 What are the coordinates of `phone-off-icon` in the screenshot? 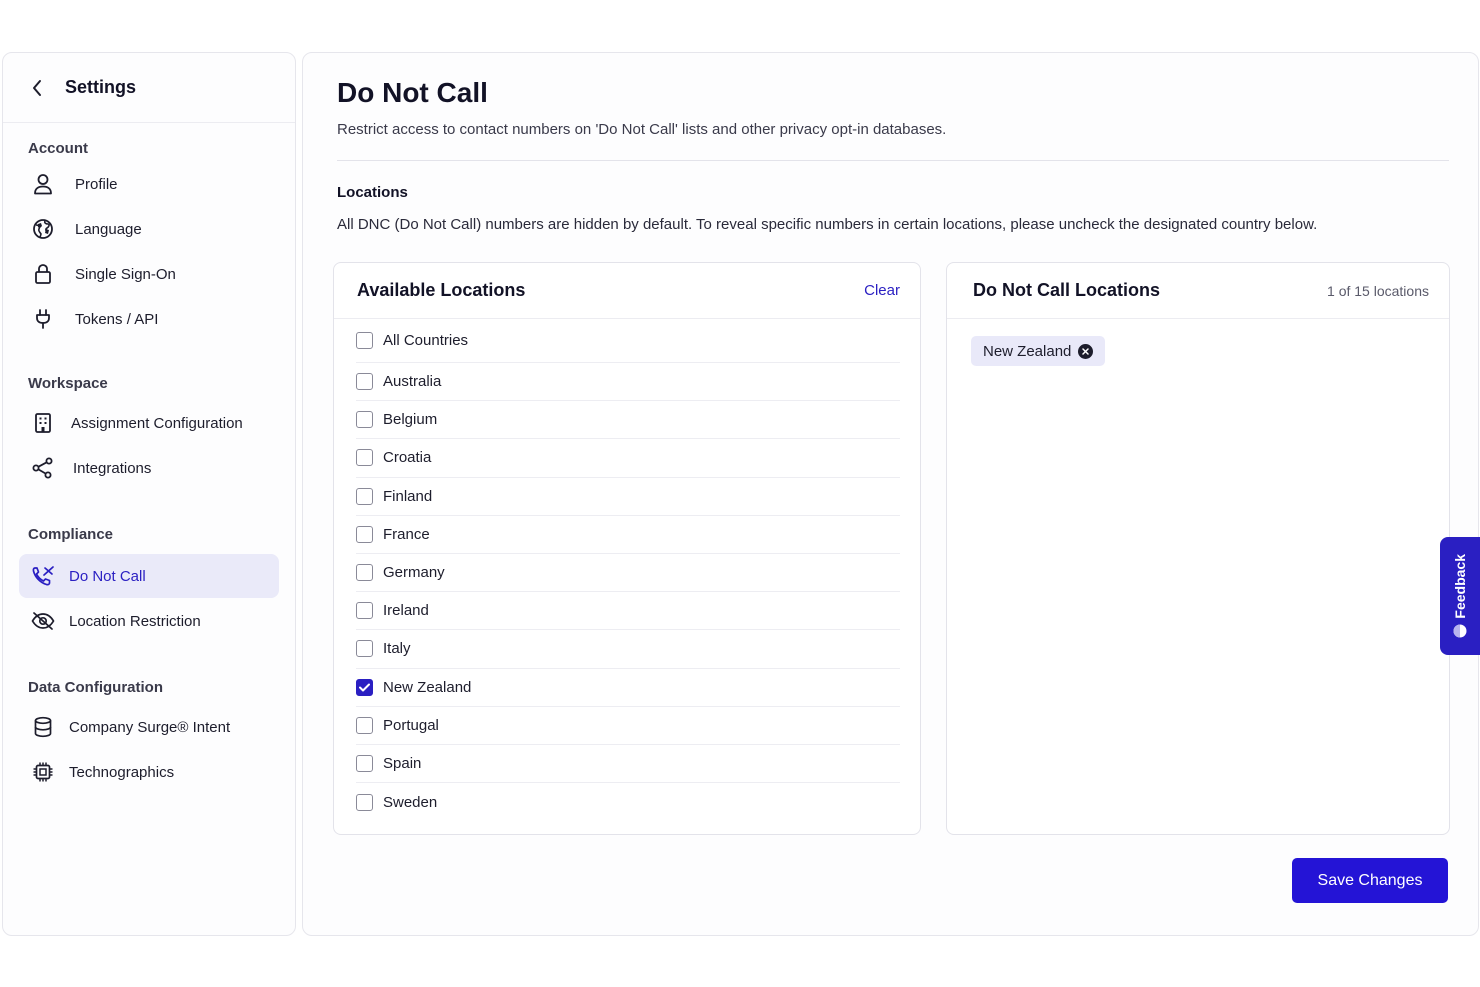 It's located at (43, 576).